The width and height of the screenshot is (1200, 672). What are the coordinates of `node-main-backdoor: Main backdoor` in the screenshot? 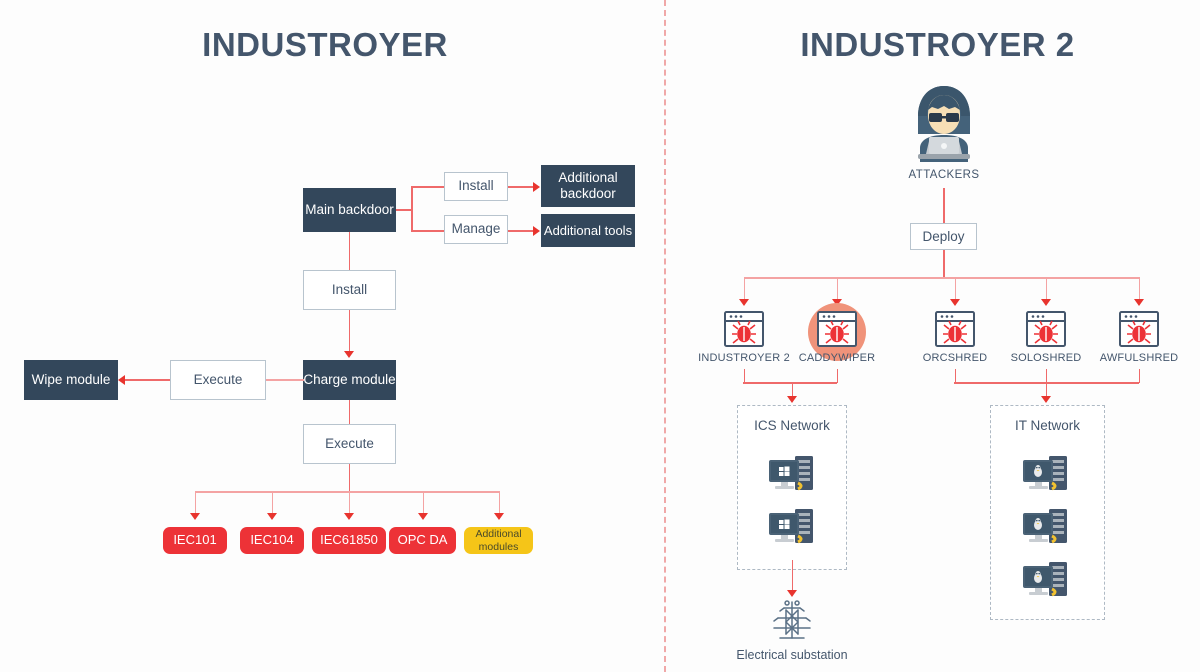 It's located at (349, 210).